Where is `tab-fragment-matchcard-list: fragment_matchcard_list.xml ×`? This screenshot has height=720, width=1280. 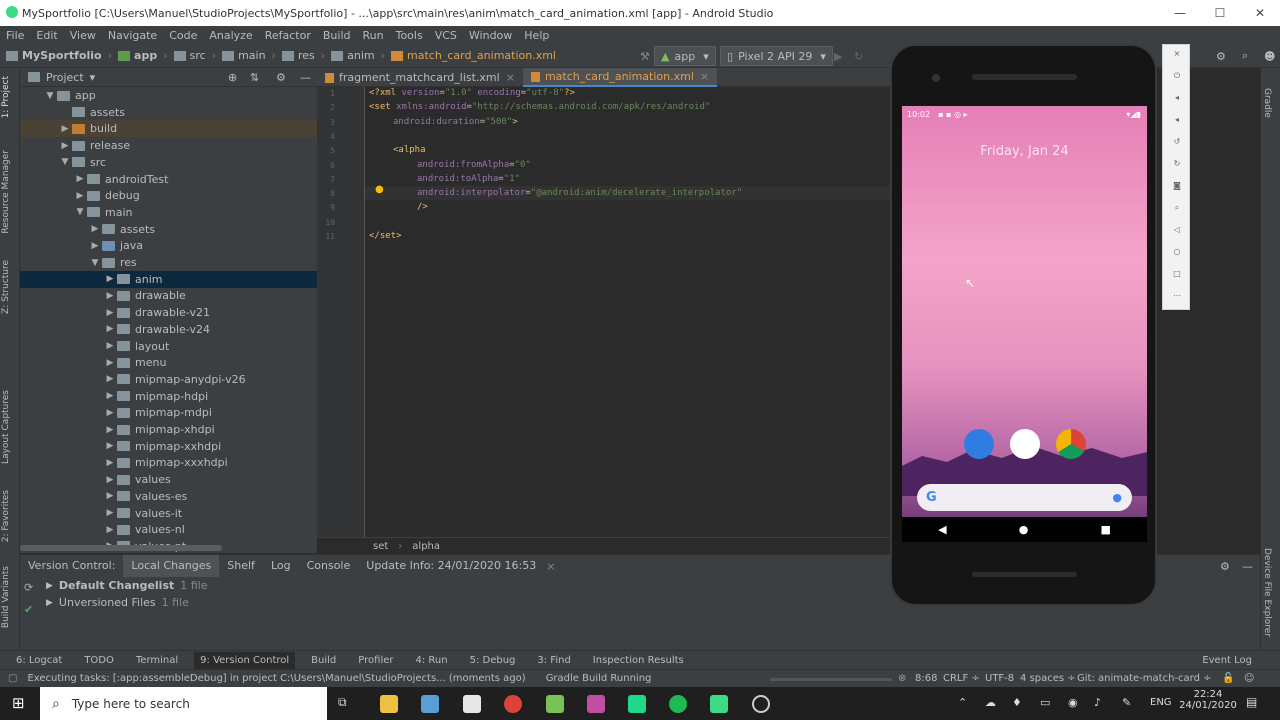 tab-fragment-matchcard-list: fragment_matchcard_list.xml × is located at coordinates (420, 77).